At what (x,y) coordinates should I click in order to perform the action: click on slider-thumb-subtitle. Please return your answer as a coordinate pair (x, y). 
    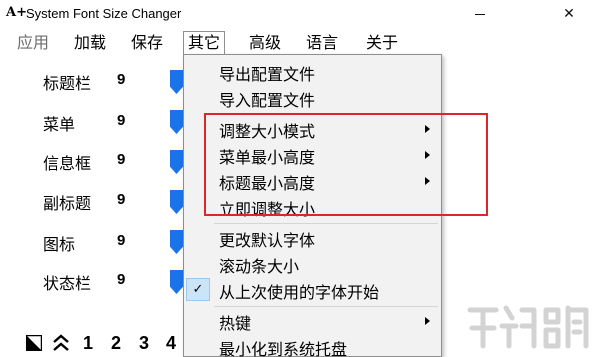
    Looking at the image, I should click on (176, 202).